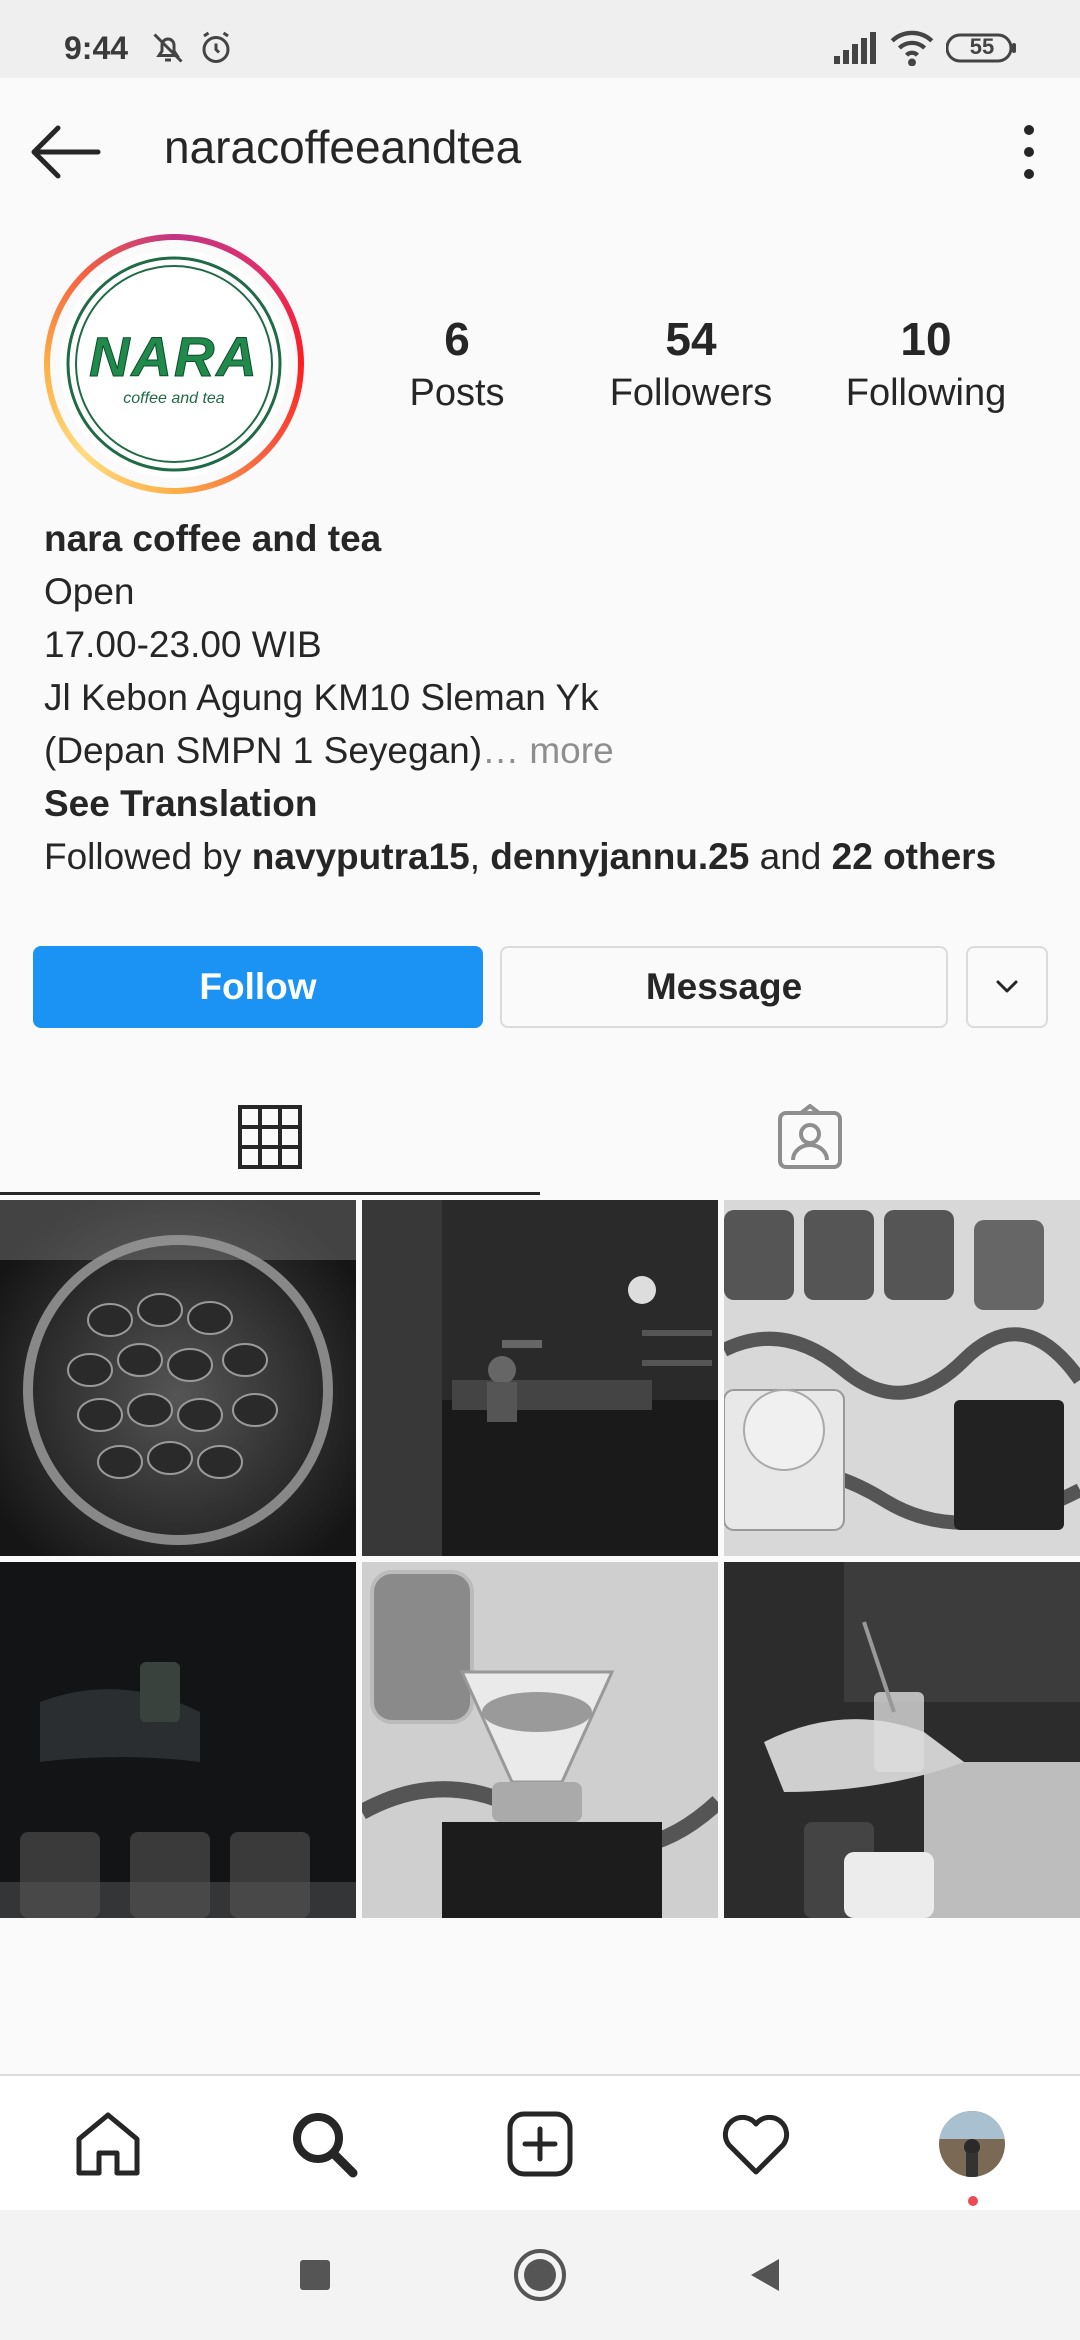 This screenshot has height=2340, width=1080. I want to click on bell-off-icon, so click(168, 50).